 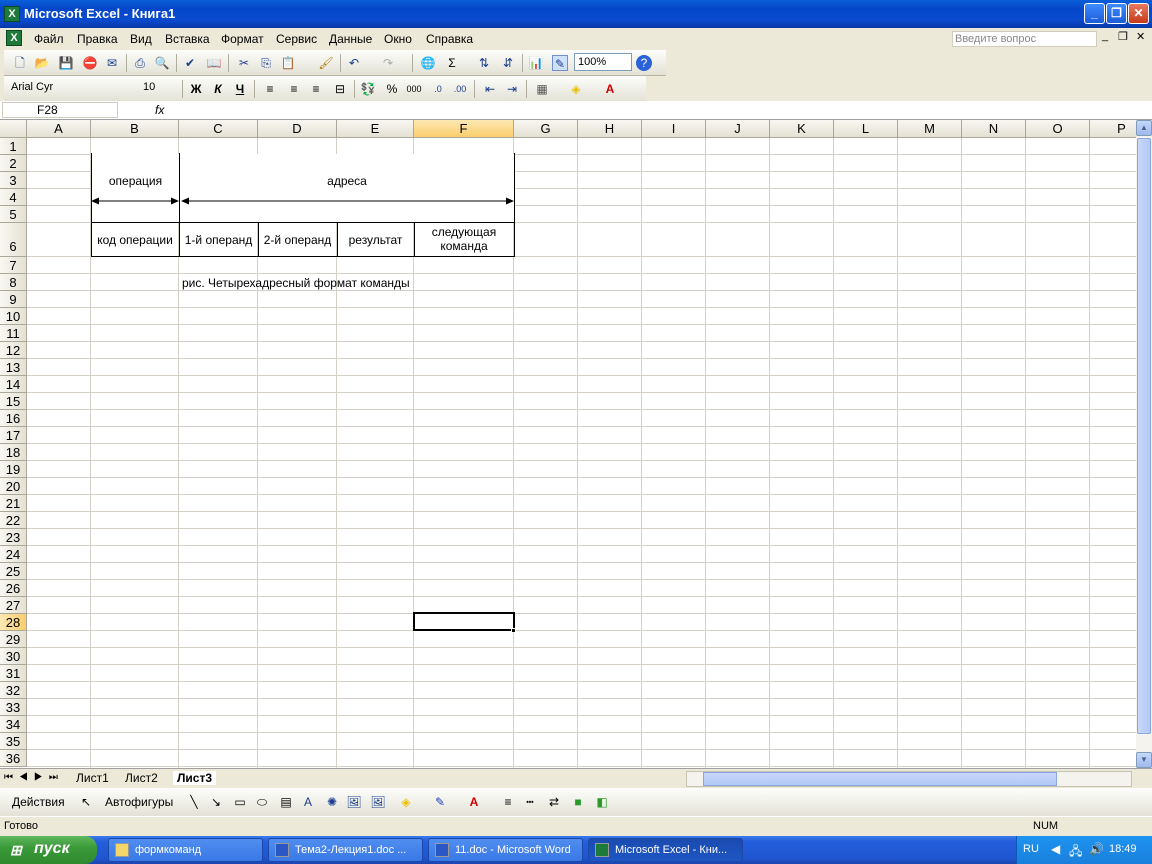 What do you see at coordinates (414, 89) in the screenshot?
I see `thousands-button: 000` at bounding box center [414, 89].